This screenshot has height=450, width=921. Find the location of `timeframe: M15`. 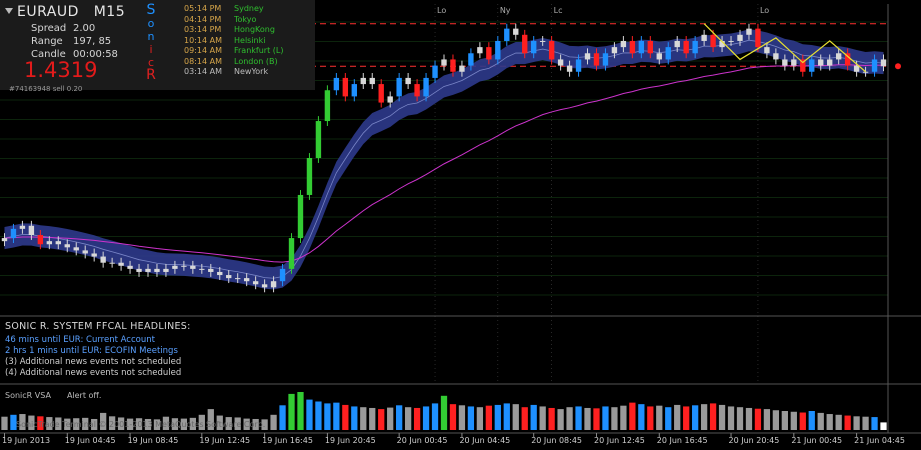

timeframe: M15 is located at coordinates (109, 12).